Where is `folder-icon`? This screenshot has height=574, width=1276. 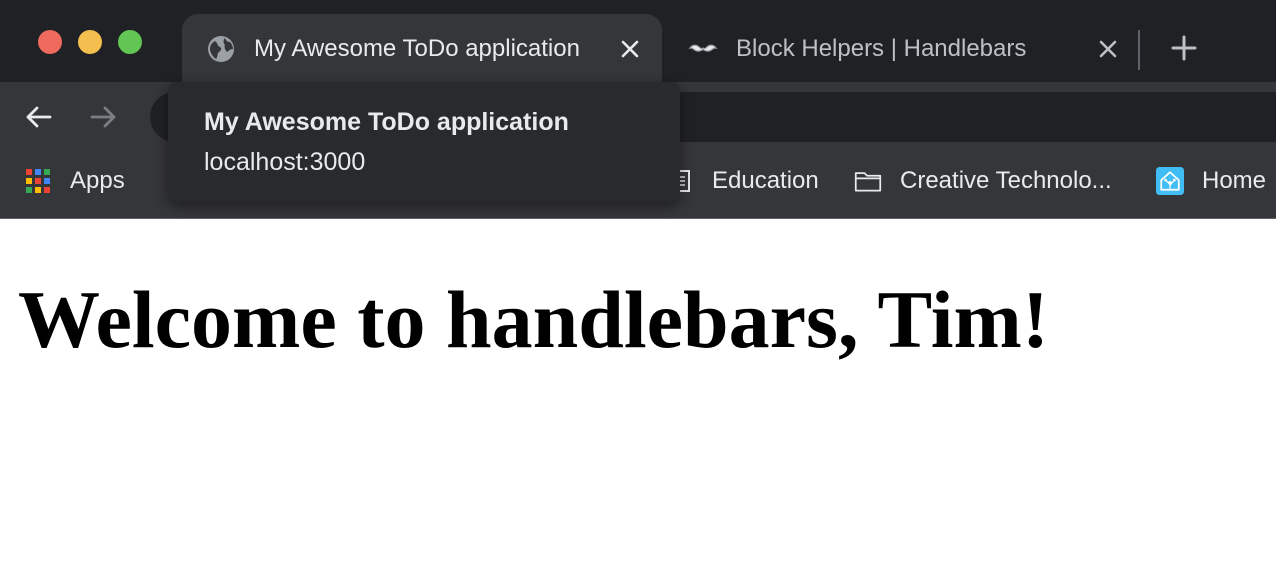 folder-icon is located at coordinates (868, 182).